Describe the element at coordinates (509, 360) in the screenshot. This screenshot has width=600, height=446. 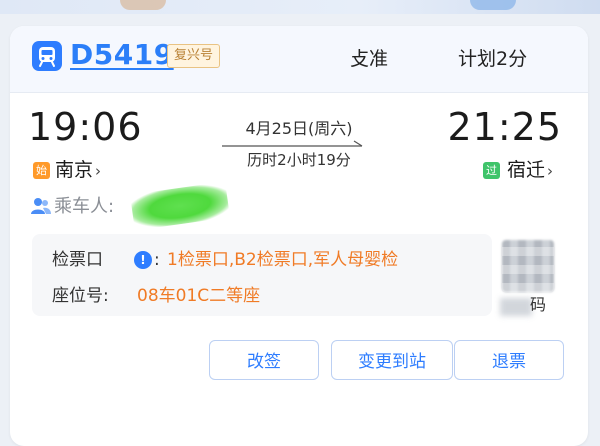
I see `refund-button: 退票` at that location.